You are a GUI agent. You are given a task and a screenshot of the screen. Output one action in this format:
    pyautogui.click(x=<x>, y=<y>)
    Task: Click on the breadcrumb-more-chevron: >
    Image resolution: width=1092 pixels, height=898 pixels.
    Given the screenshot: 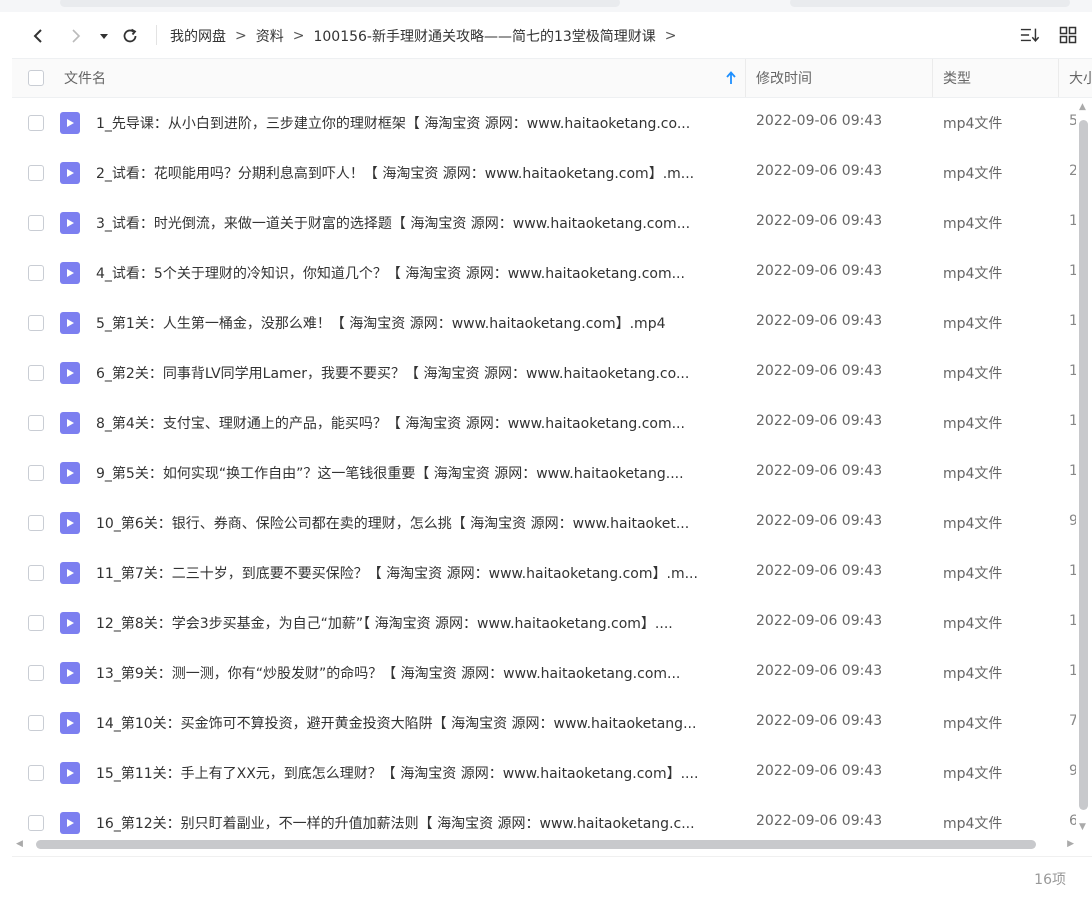 What is the action you would take?
    pyautogui.click(x=671, y=36)
    